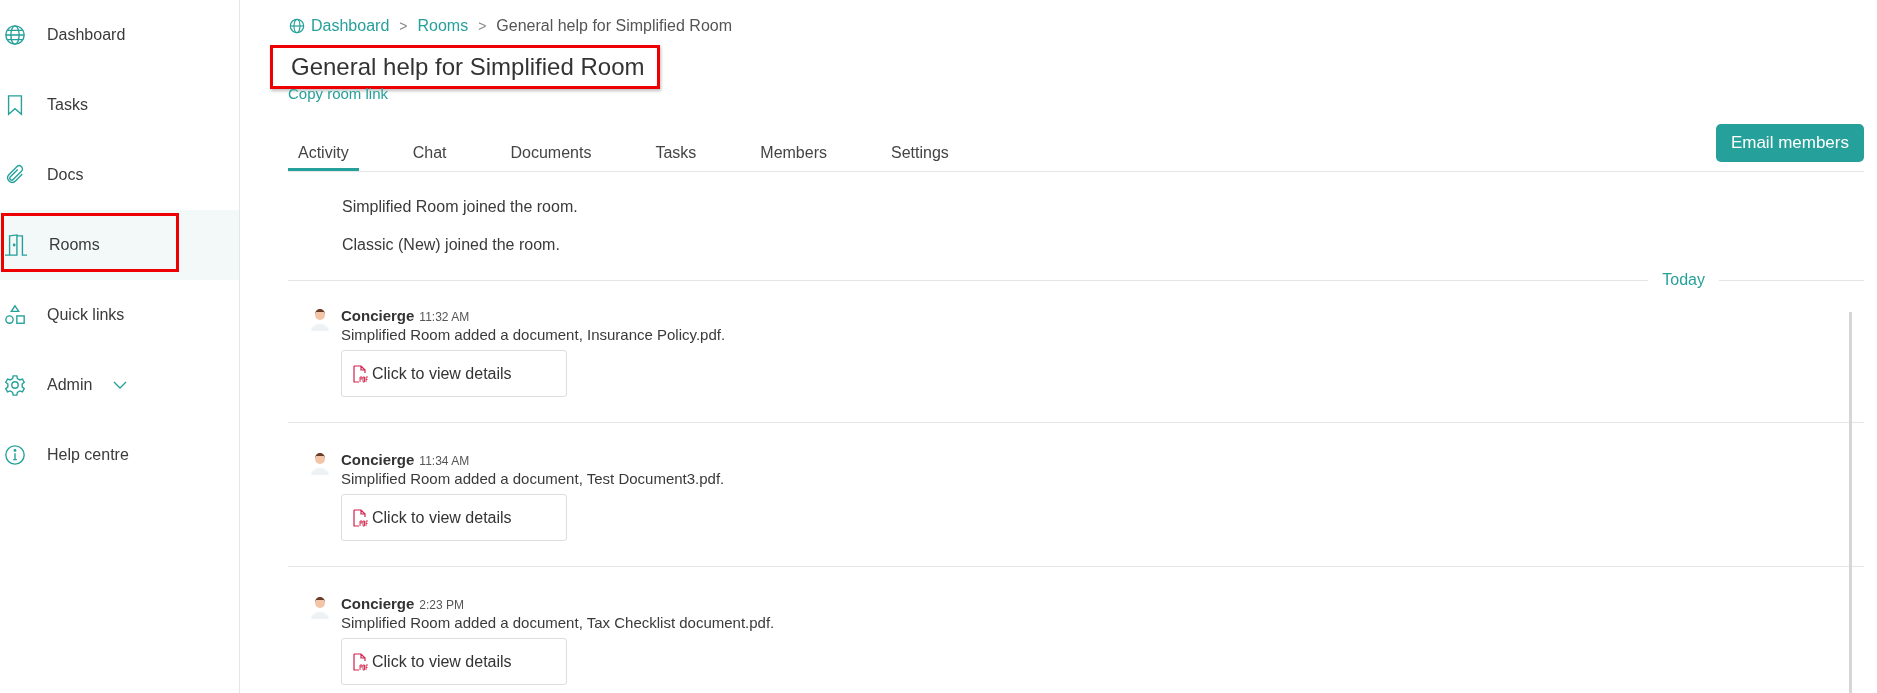 The width and height of the screenshot is (1877, 693). What do you see at coordinates (1850, 502) in the screenshot?
I see `scrollbar` at bounding box center [1850, 502].